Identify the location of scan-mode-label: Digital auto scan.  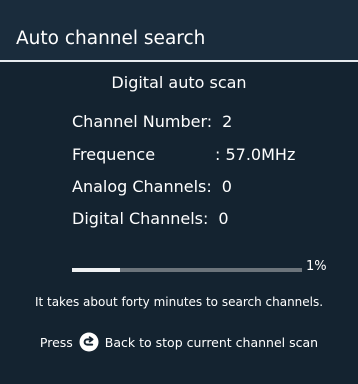
(179, 82).